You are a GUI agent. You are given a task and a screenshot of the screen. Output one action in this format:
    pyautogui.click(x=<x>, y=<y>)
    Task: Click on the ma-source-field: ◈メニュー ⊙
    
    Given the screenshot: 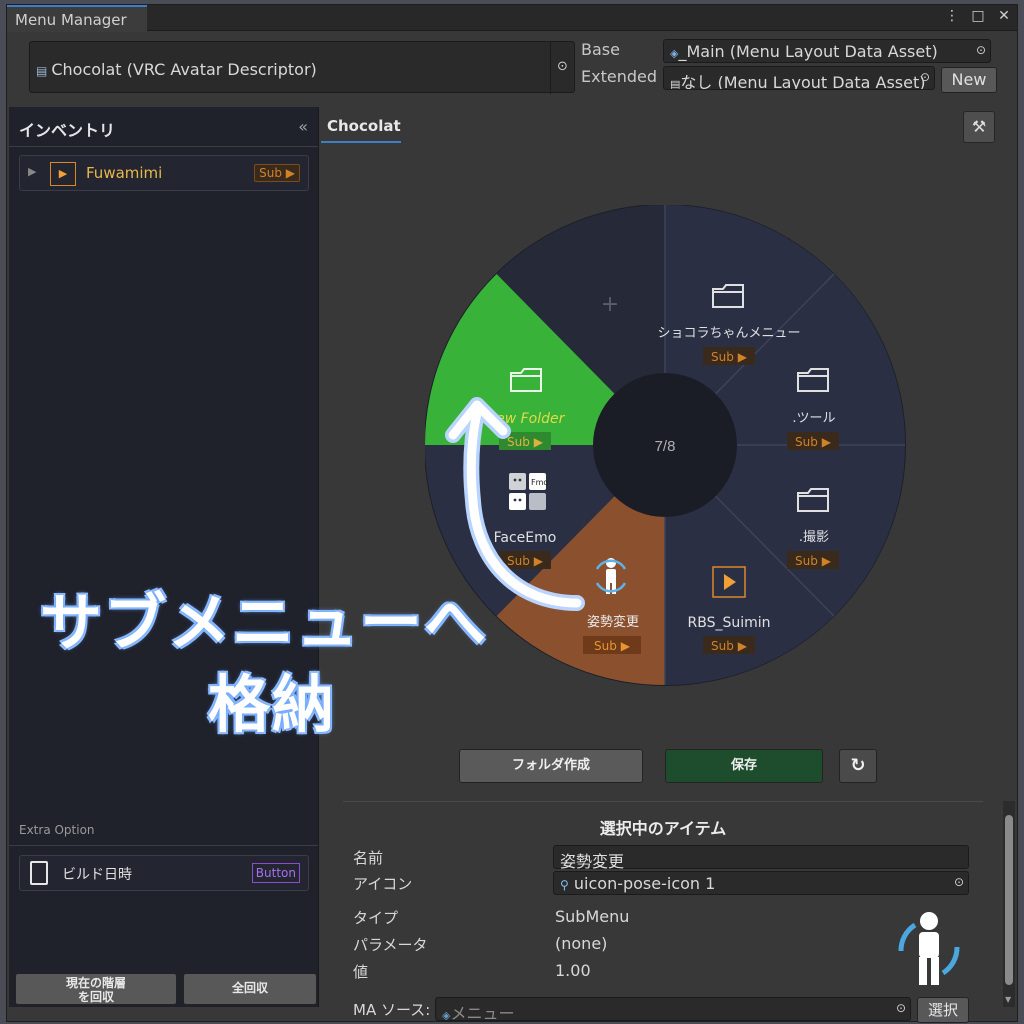 What is the action you would take?
    pyautogui.click(x=673, y=1009)
    